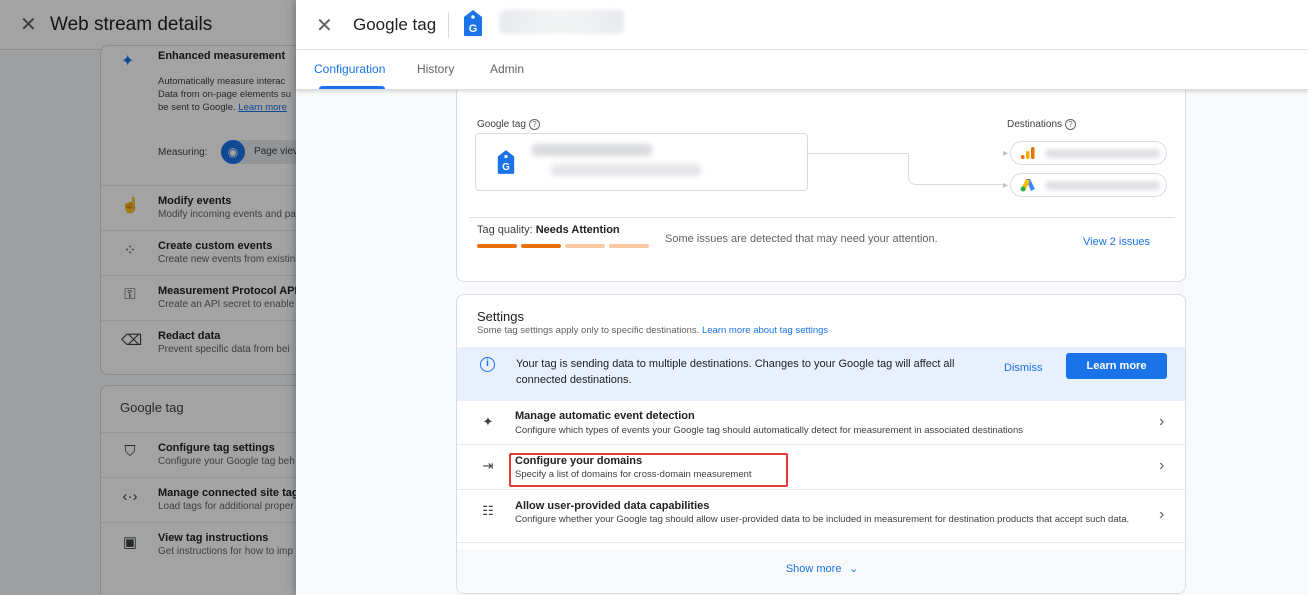  What do you see at coordinates (395, 24) in the screenshot?
I see `drawer-title: Google tag` at bounding box center [395, 24].